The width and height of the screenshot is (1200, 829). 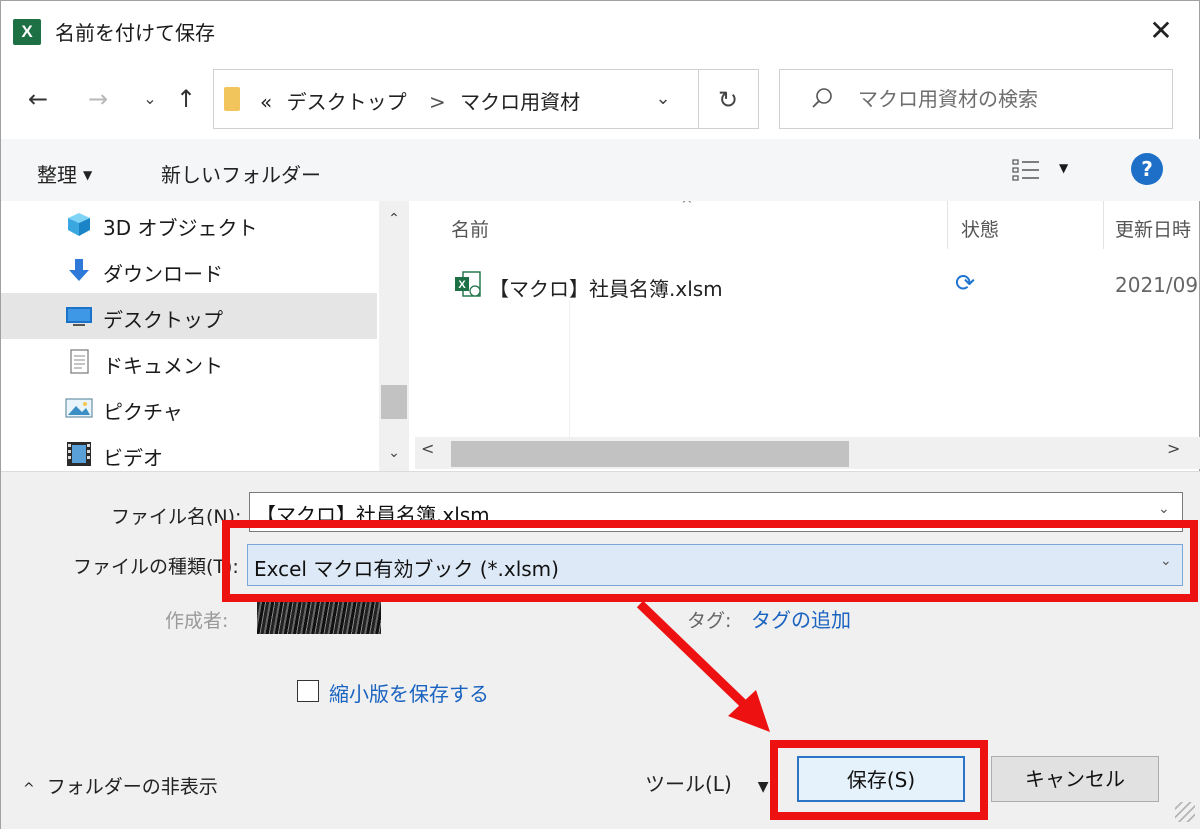 What do you see at coordinates (163, 320) in the screenshot?
I see `nav-item-label: デスクトップ` at bounding box center [163, 320].